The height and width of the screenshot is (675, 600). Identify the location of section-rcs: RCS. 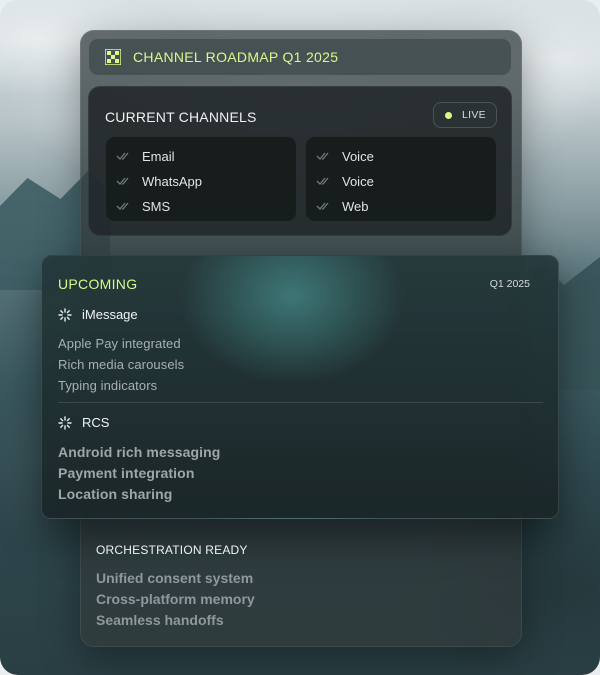
(83, 422).